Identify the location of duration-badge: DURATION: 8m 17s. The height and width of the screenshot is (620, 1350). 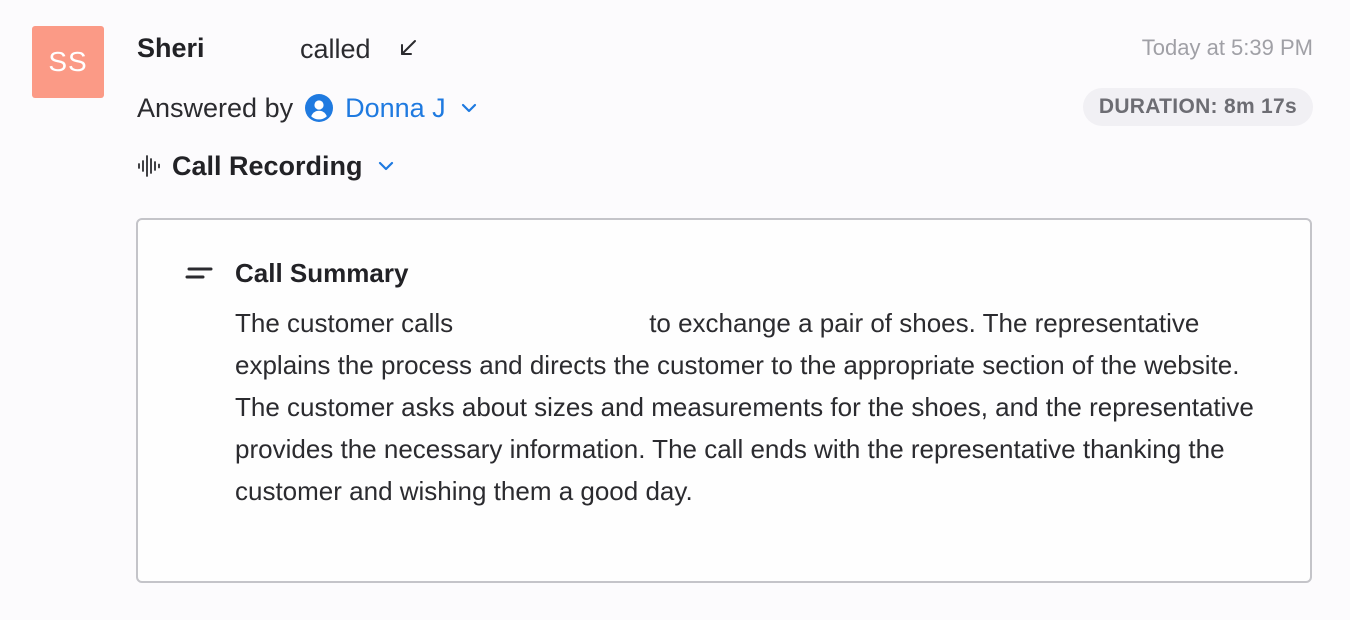
(1197, 107).